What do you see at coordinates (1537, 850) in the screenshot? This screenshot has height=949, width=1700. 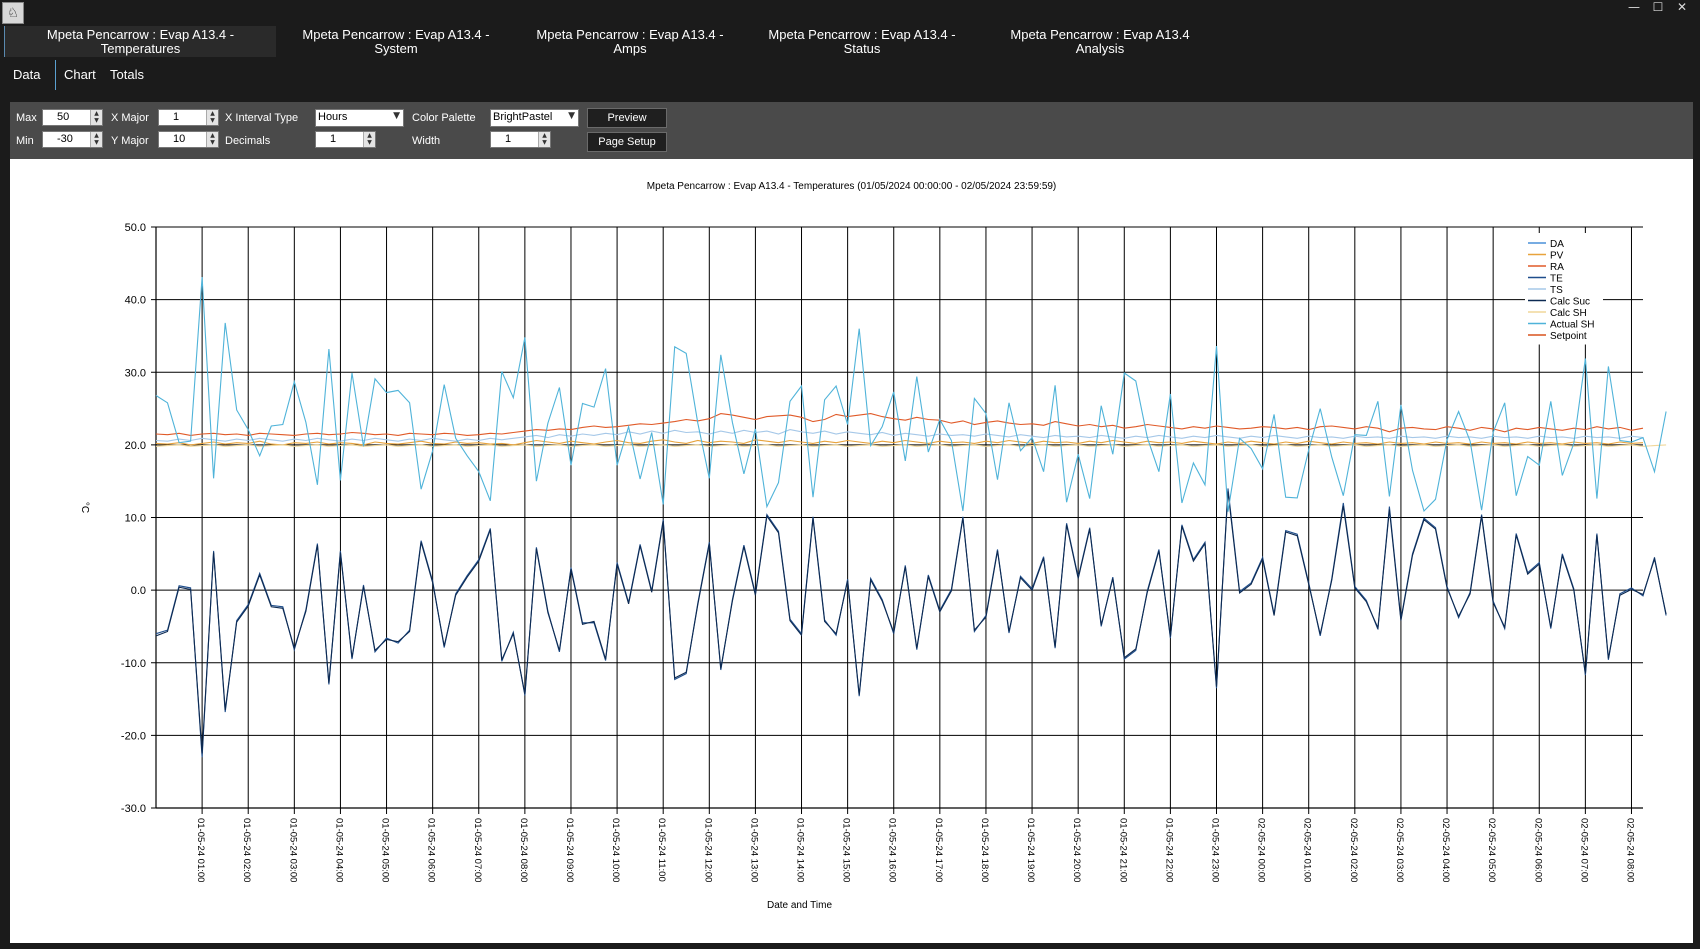 I see `x-tick-label: 02-05-24 06:00` at bounding box center [1537, 850].